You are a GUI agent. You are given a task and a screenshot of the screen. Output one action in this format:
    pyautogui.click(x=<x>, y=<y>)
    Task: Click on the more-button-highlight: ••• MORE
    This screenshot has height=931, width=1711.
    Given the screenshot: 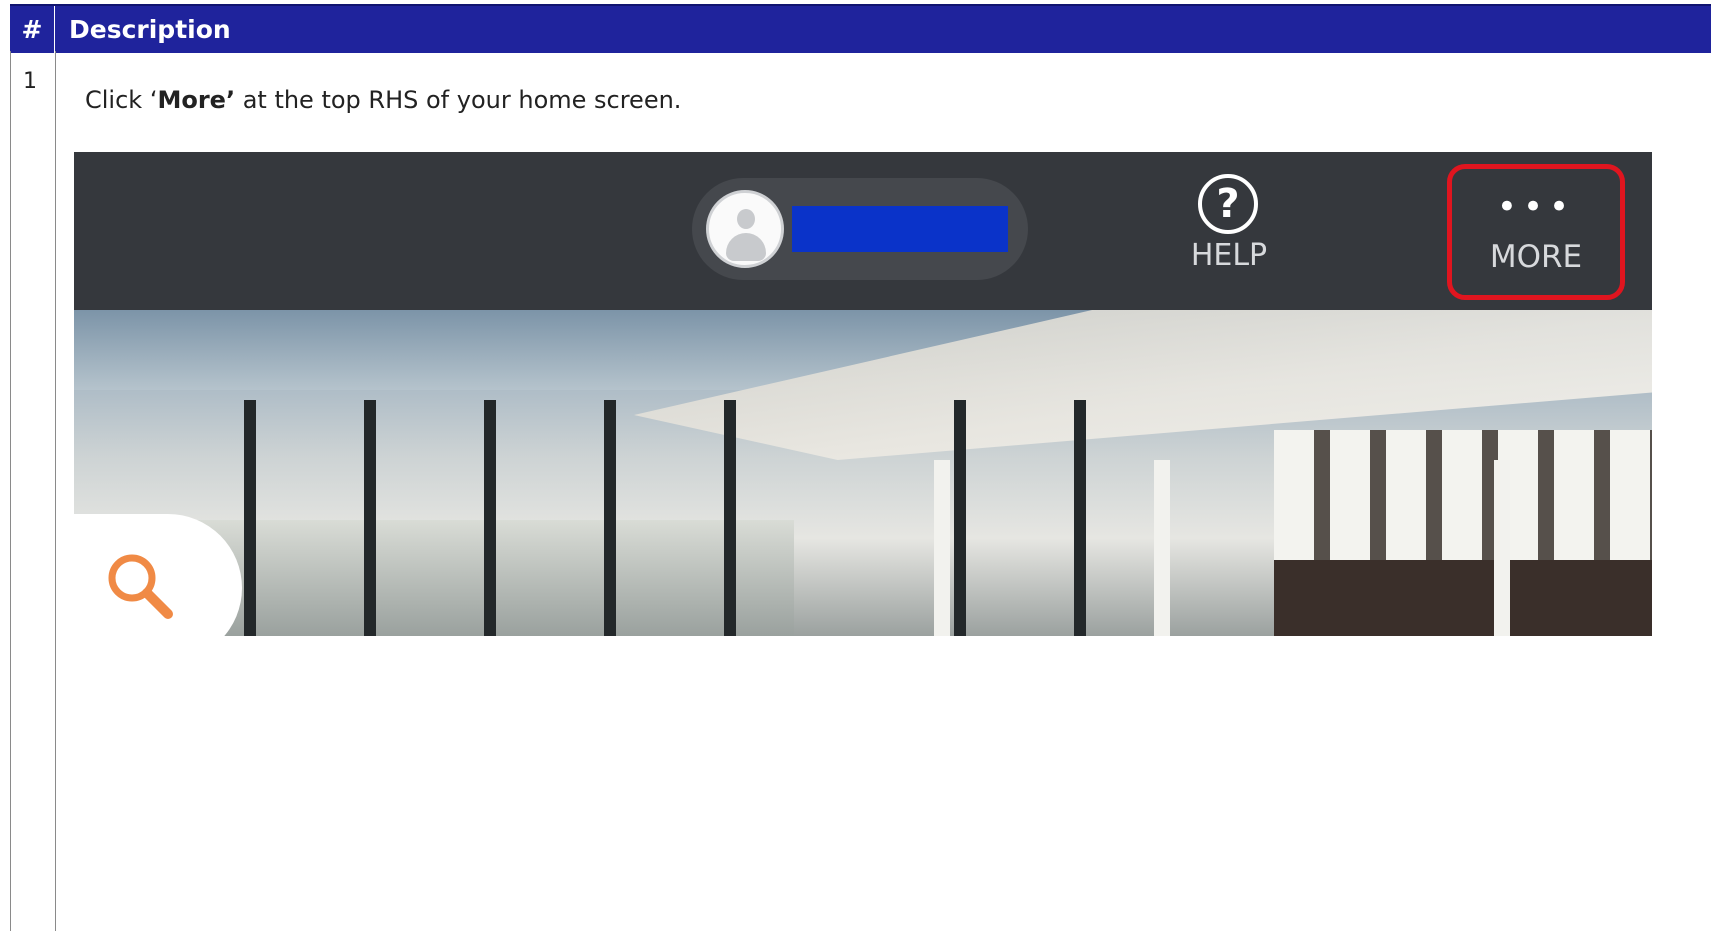 What is the action you would take?
    pyautogui.click(x=1536, y=232)
    